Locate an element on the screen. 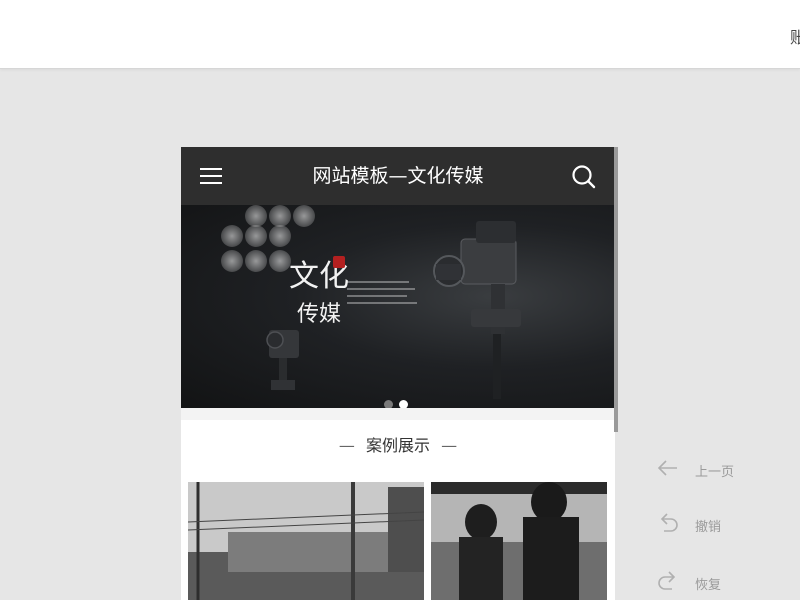 The width and height of the screenshot is (800, 600). case-item-couple is located at coordinates (519, 541).